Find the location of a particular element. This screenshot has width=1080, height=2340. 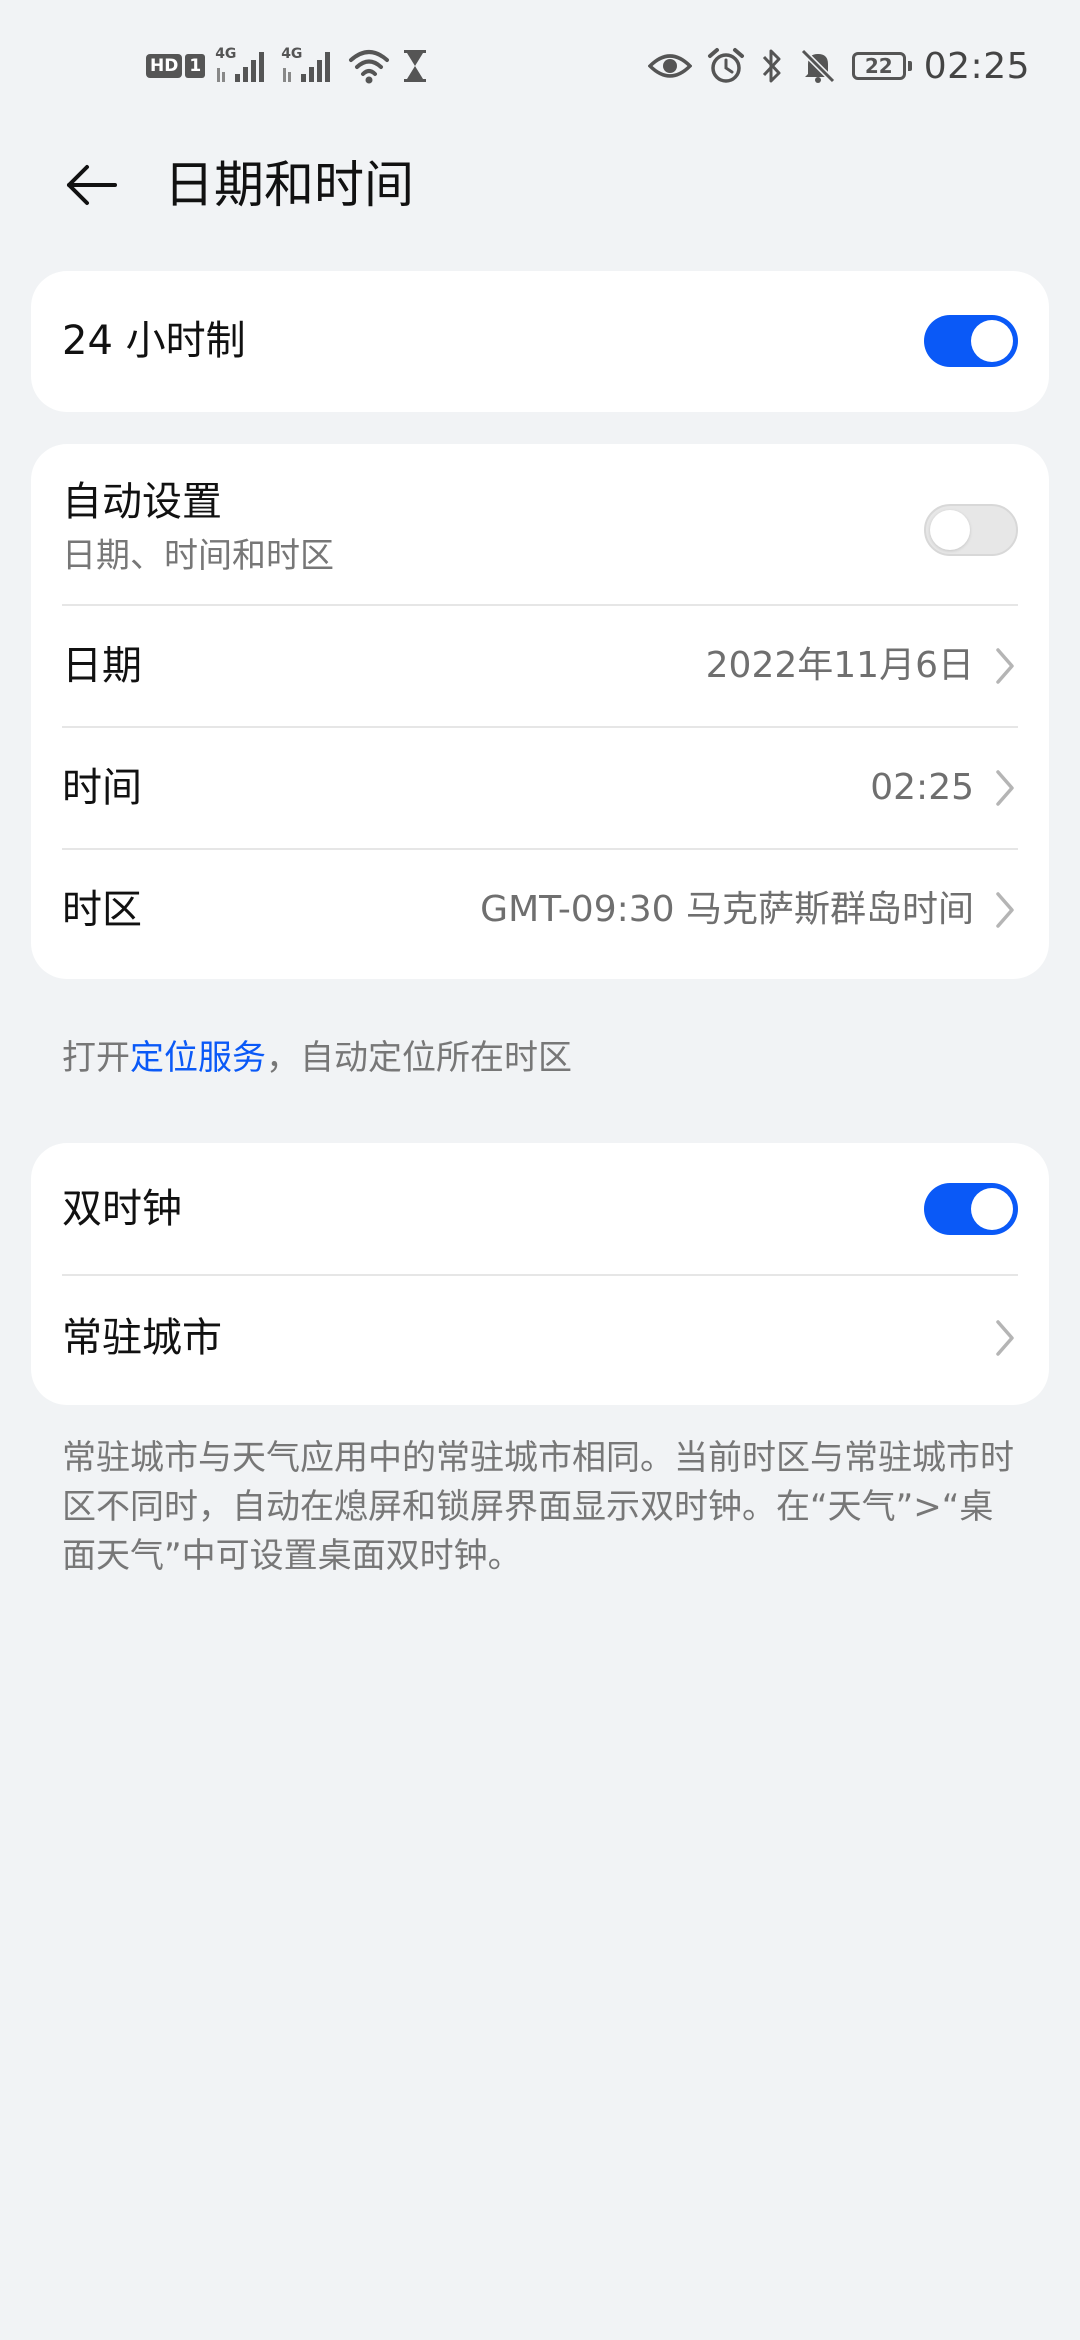

card-dual-clock: 双时钟 常驻城市 is located at coordinates (540, 1274).